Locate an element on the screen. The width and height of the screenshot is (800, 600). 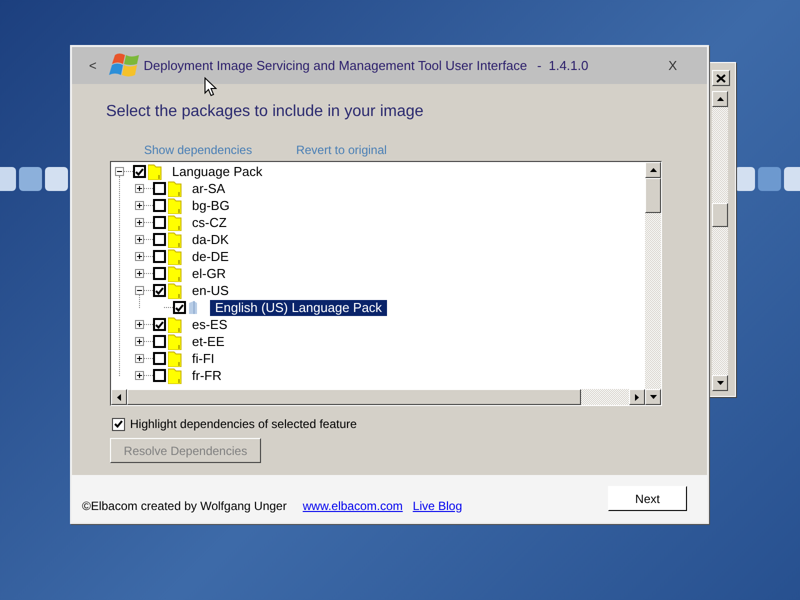
tree-item: bg-BG is located at coordinates (211, 206).